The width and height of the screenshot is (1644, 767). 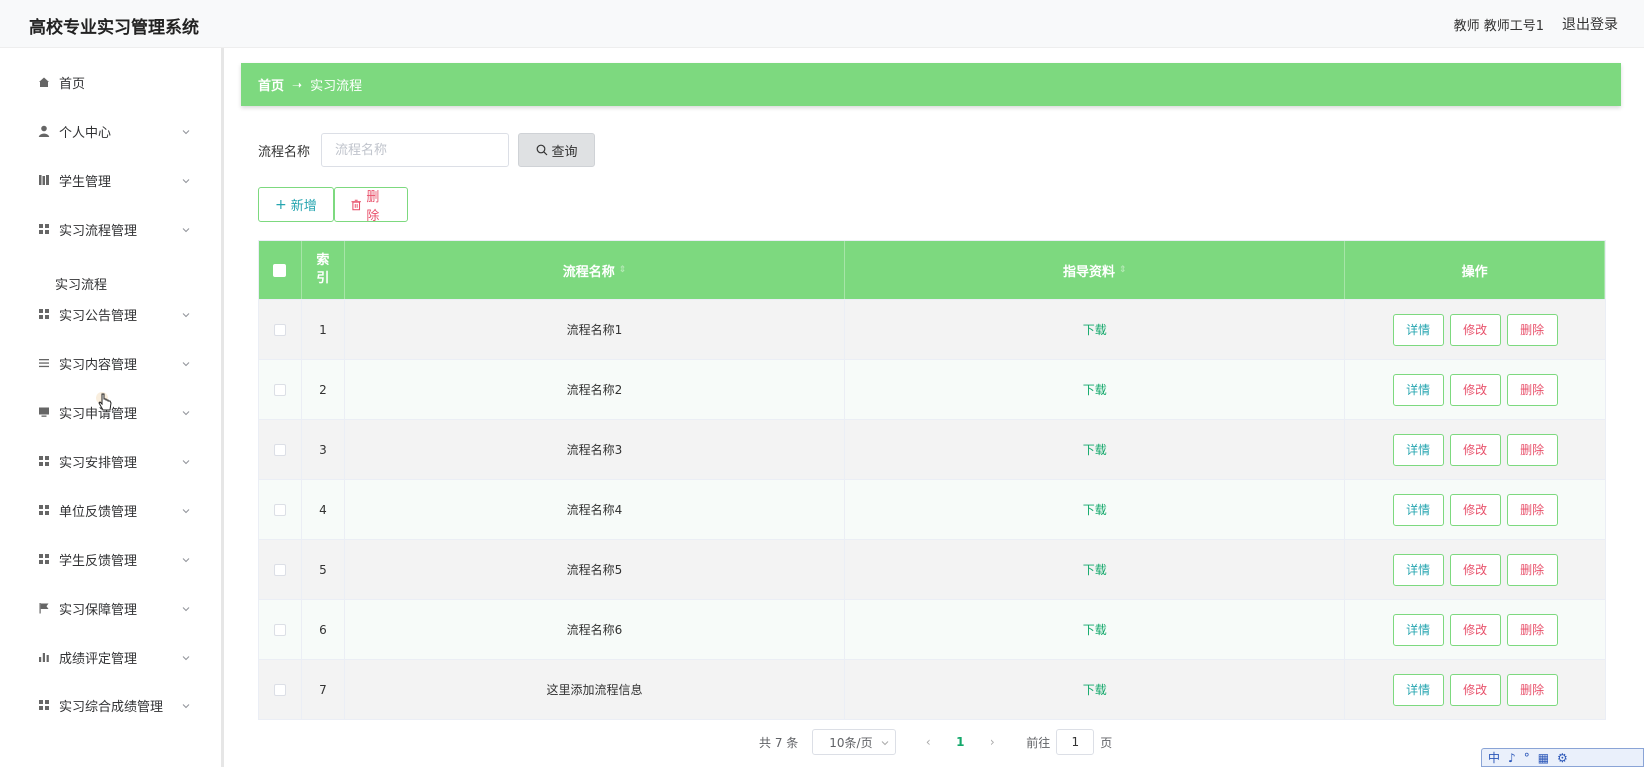 What do you see at coordinates (1527, 758) in the screenshot?
I see `ime-toolbar-item: °` at bounding box center [1527, 758].